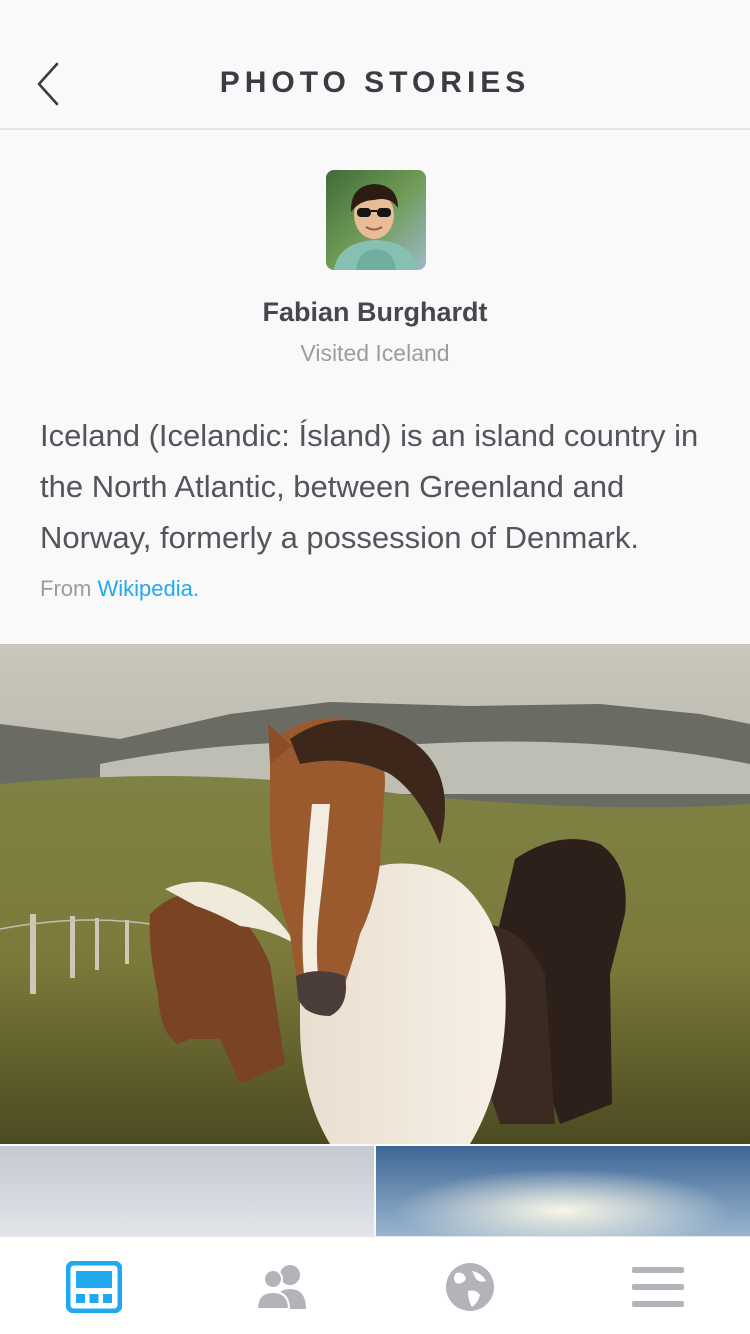 This screenshot has height=1334, width=750. Describe the element at coordinates (375, 312) in the screenshot. I see `author-name: Fabian Burghardt` at that location.